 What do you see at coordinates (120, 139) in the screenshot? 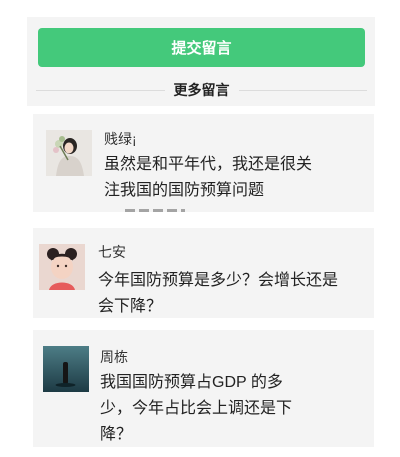
I see `commenter-name: 贱绿¡` at bounding box center [120, 139].